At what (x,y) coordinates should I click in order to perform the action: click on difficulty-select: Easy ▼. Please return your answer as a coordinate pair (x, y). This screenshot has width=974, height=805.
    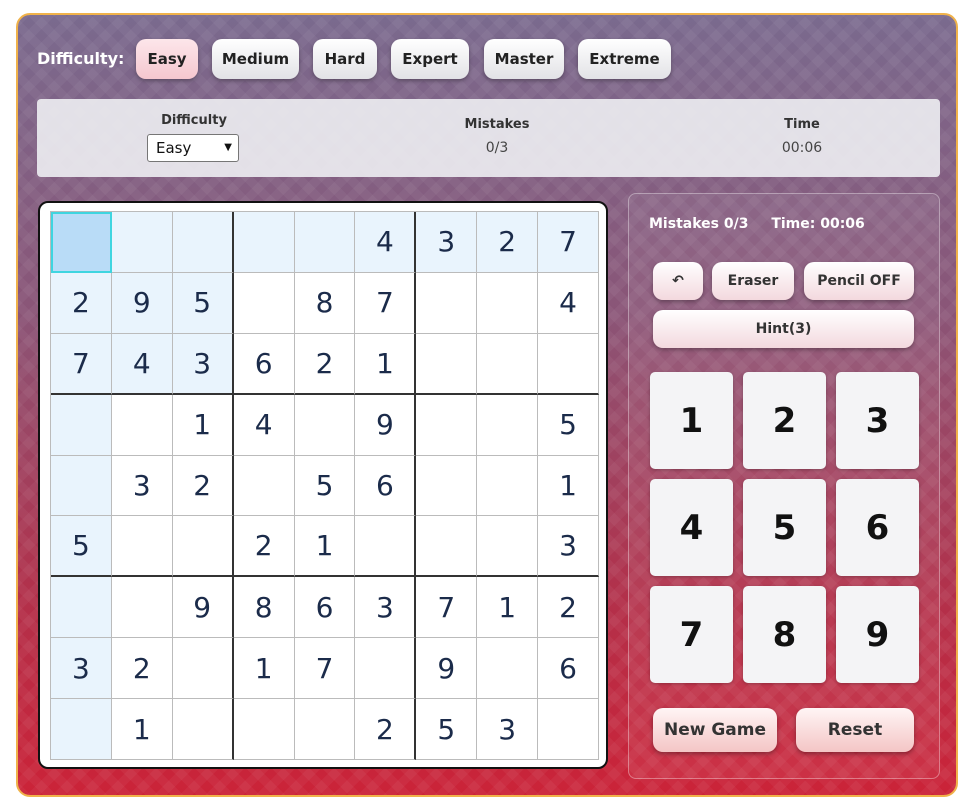
    Looking at the image, I should click on (193, 148).